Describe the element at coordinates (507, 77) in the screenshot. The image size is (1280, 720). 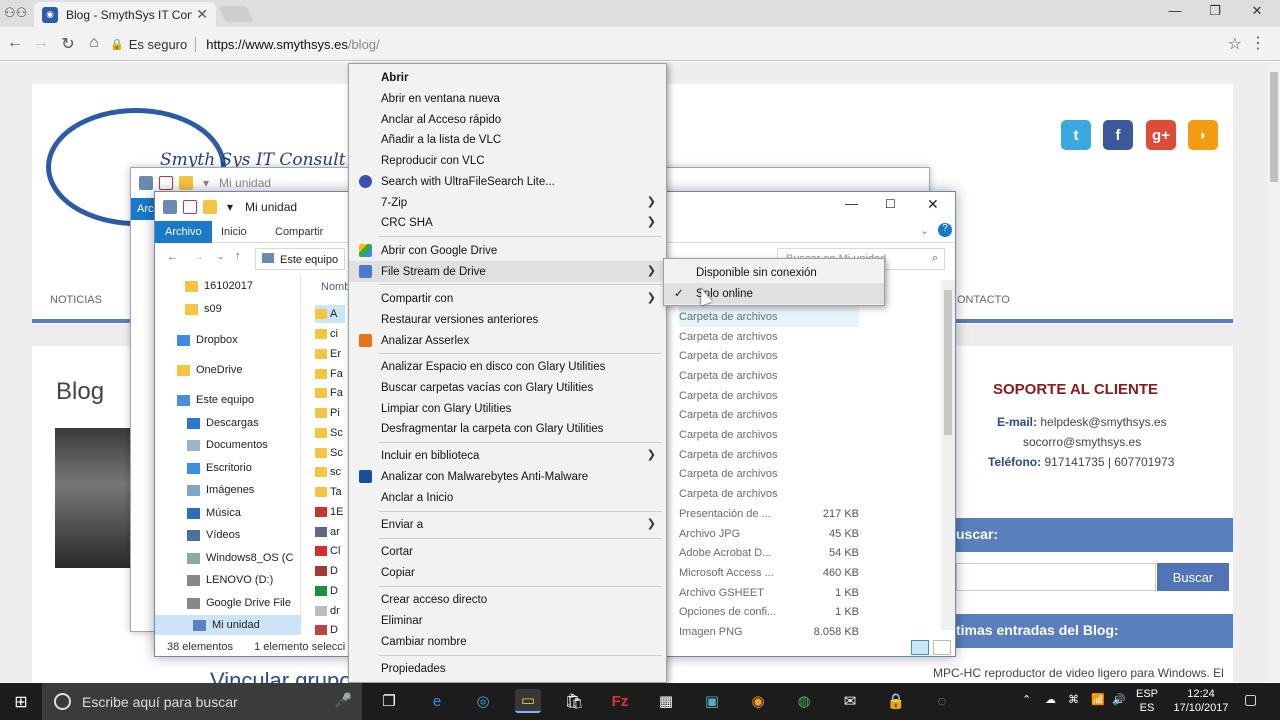
I see `menu-item-abrir: Abrir` at that location.